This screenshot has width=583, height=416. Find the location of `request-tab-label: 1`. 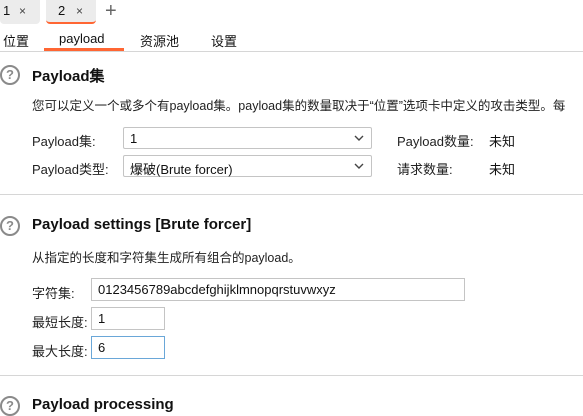

request-tab-label: 1 is located at coordinates (7, 10).